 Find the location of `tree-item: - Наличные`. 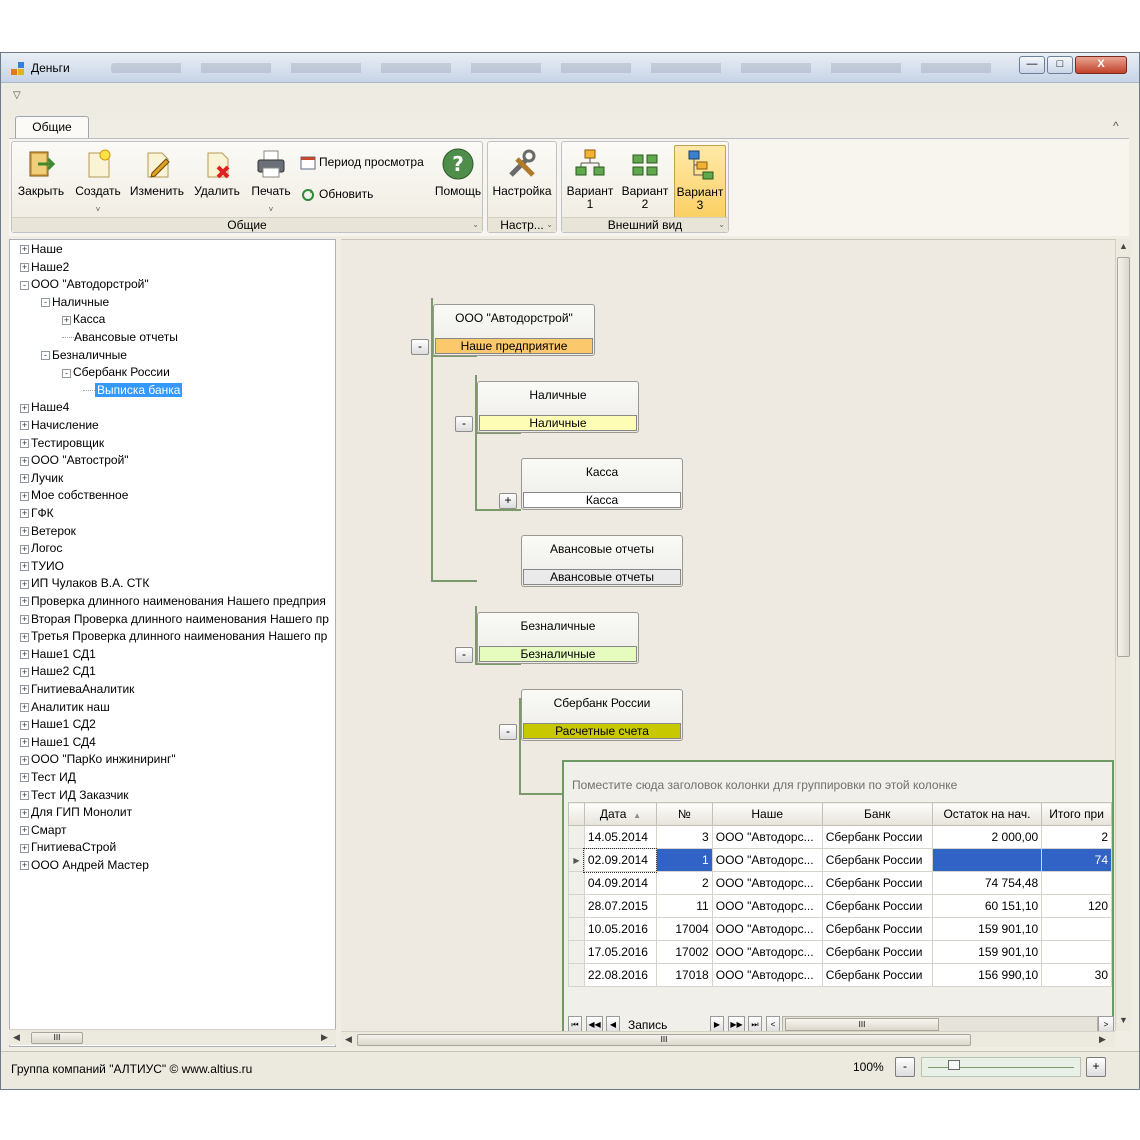

tree-item: - Наличные is located at coordinates (75, 302).